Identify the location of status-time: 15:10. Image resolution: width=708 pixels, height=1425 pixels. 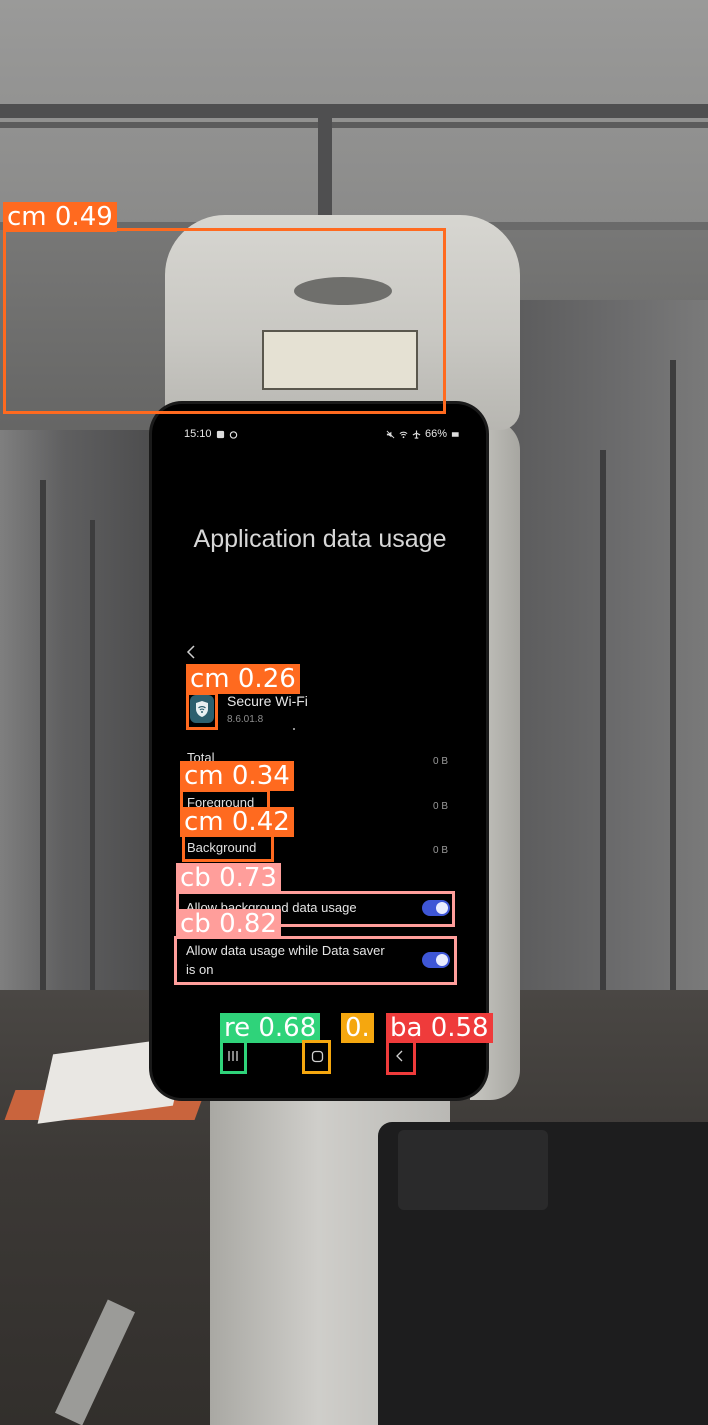
(198, 434).